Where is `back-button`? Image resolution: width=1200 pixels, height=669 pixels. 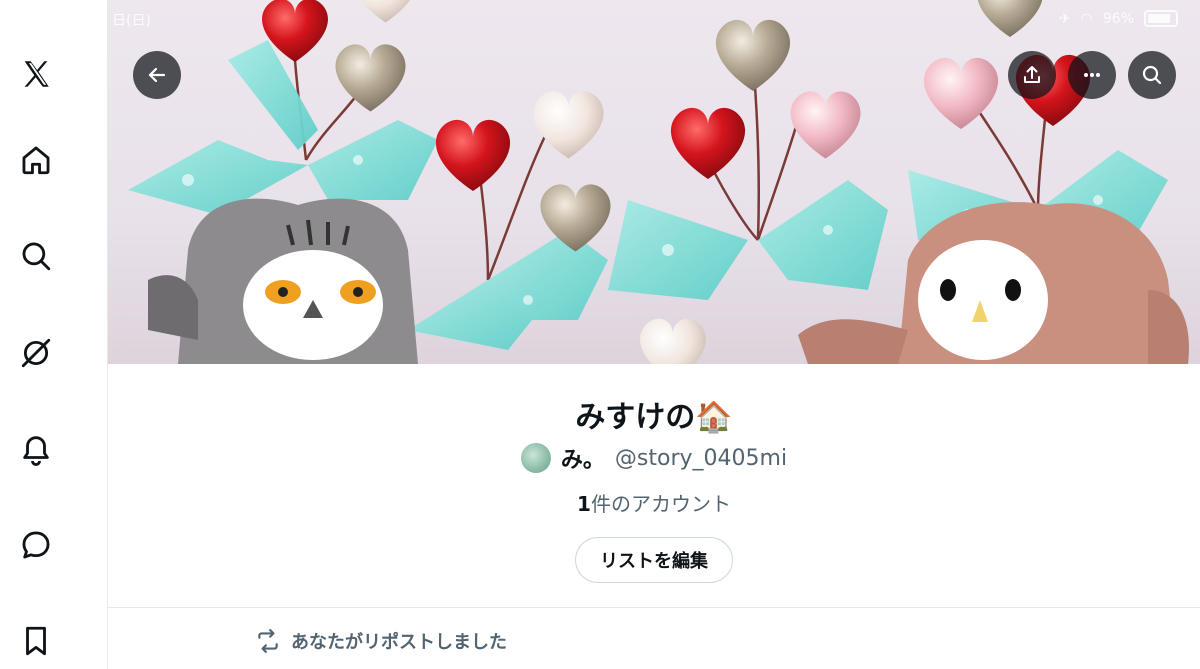
back-button is located at coordinates (157, 75).